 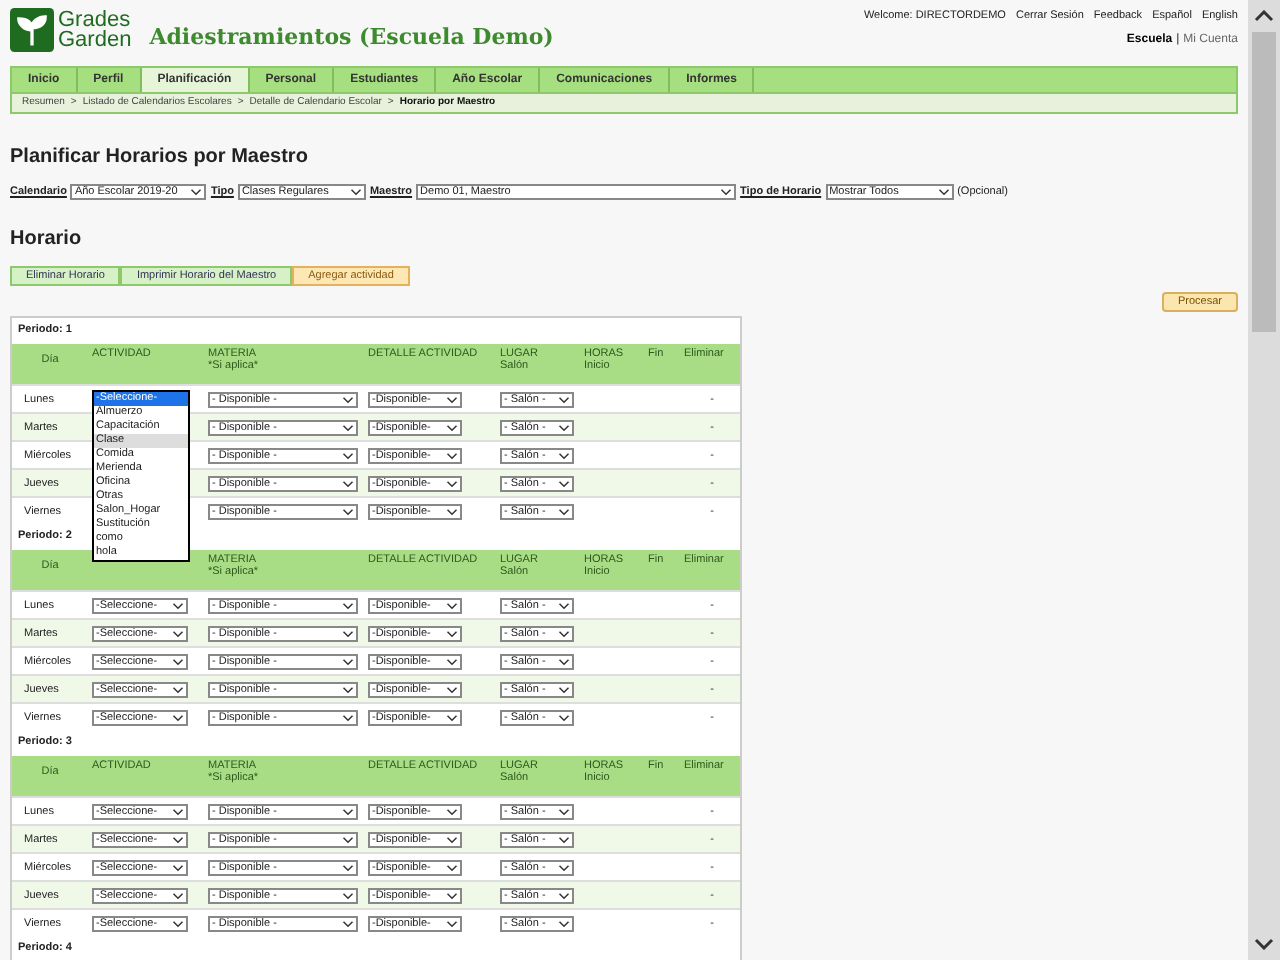 I want to click on sprout-icon, so click(x=32, y=30).